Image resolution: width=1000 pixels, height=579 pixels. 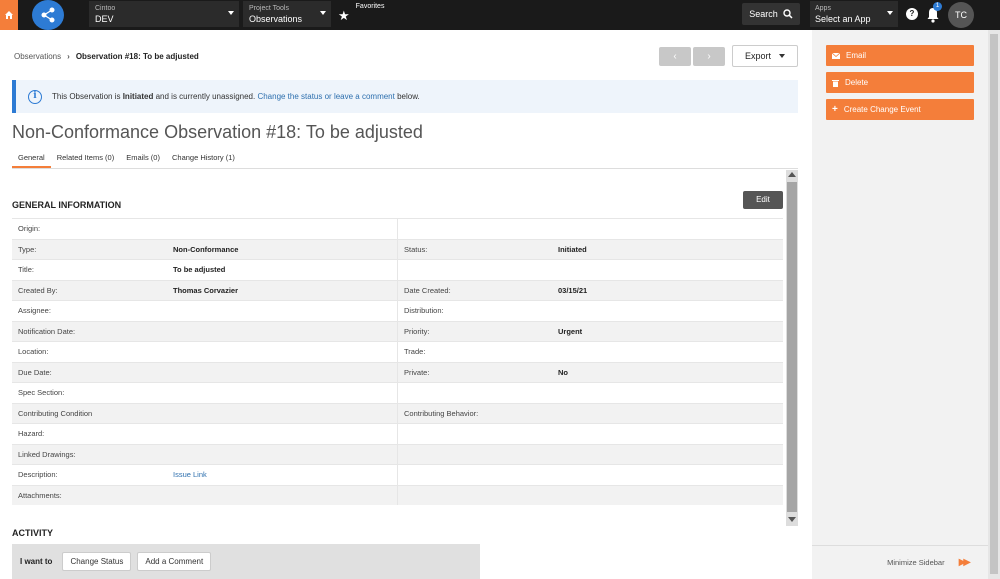 I want to click on email-button: Email, so click(x=900, y=55).